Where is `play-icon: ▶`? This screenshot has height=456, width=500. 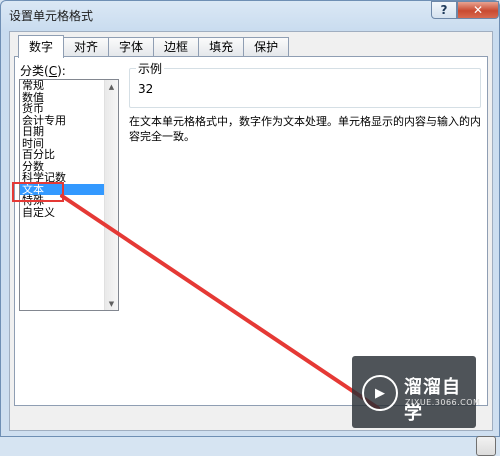 play-icon: ▶ is located at coordinates (380, 393).